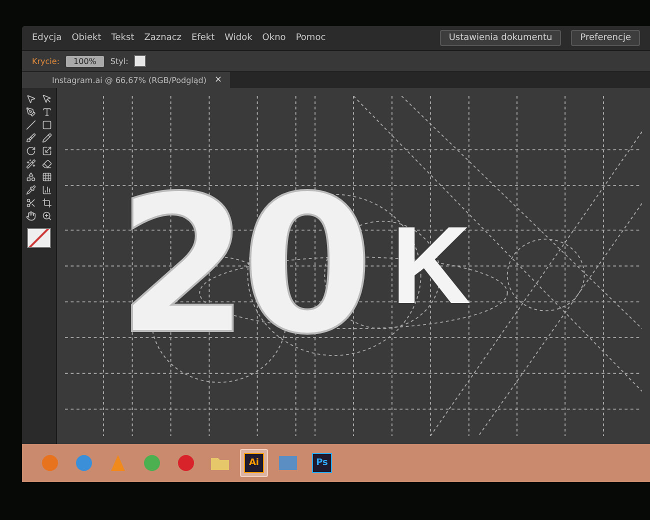  I want to click on menu-item: Obiekt, so click(87, 38).